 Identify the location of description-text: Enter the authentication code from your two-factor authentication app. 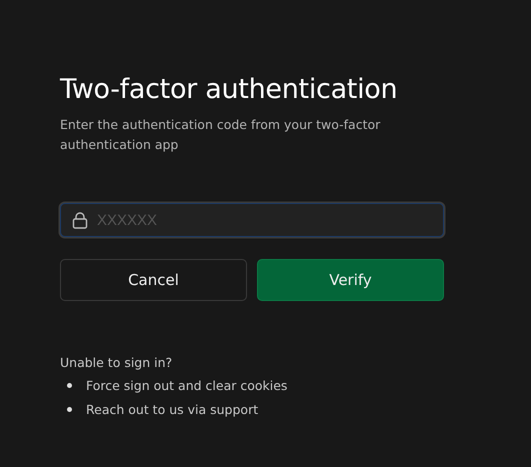
(221, 135).